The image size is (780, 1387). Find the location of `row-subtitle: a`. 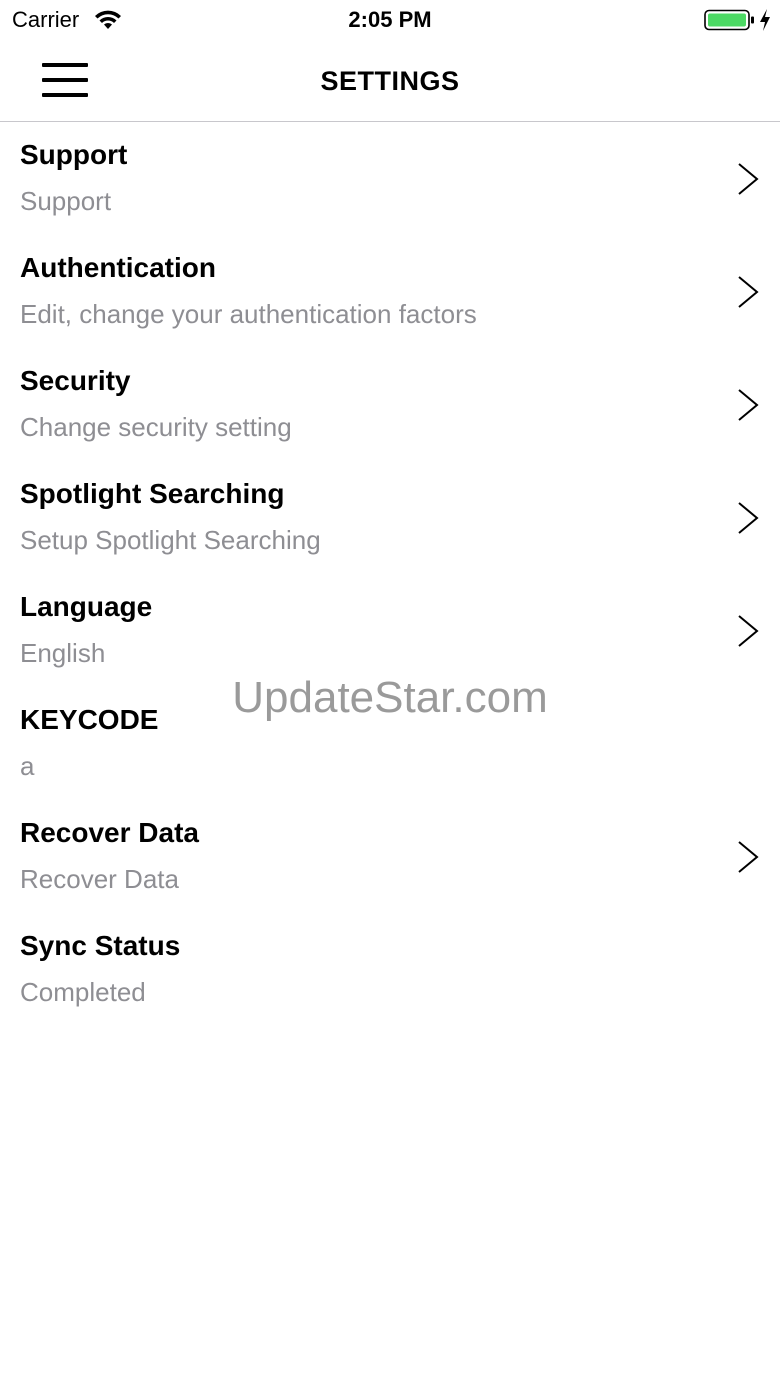

row-subtitle: a is located at coordinates (27, 766).